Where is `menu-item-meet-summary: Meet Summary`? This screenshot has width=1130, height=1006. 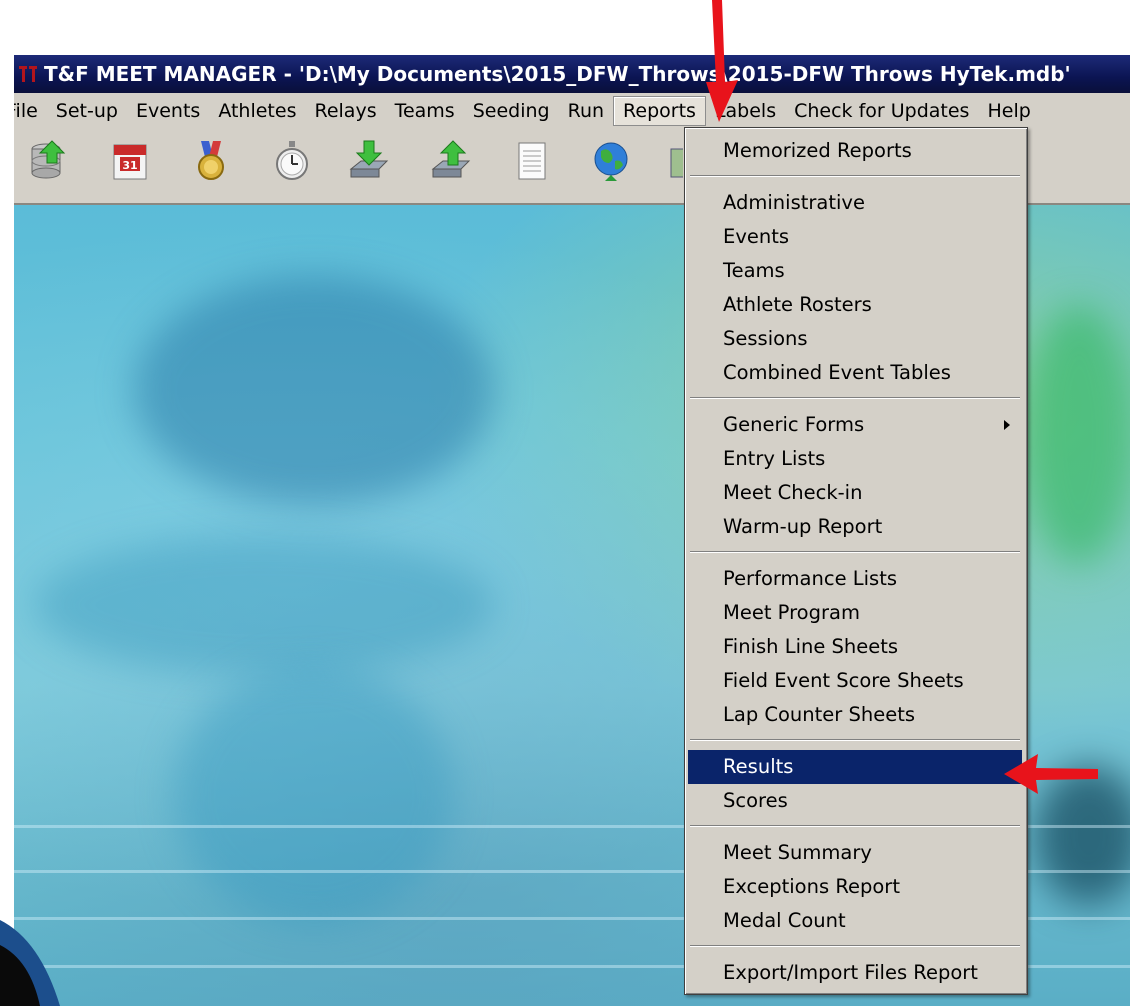
menu-item-meet-summary: Meet Summary is located at coordinates (855, 853).